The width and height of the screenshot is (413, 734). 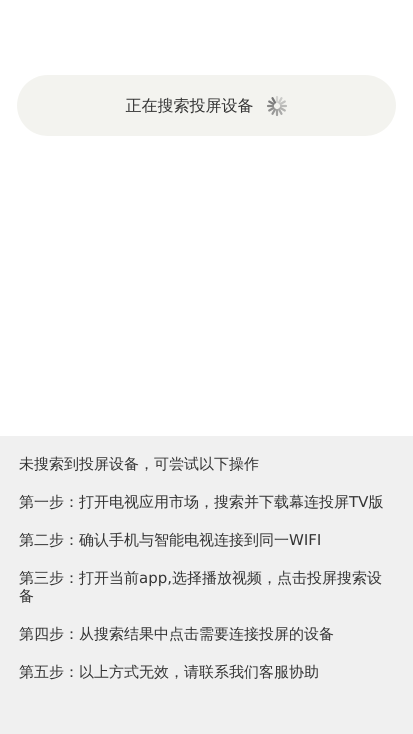 I want to click on help-step-text: 第四步：从搜索结果中点击需要连接投屏的设备, so click(x=177, y=634).